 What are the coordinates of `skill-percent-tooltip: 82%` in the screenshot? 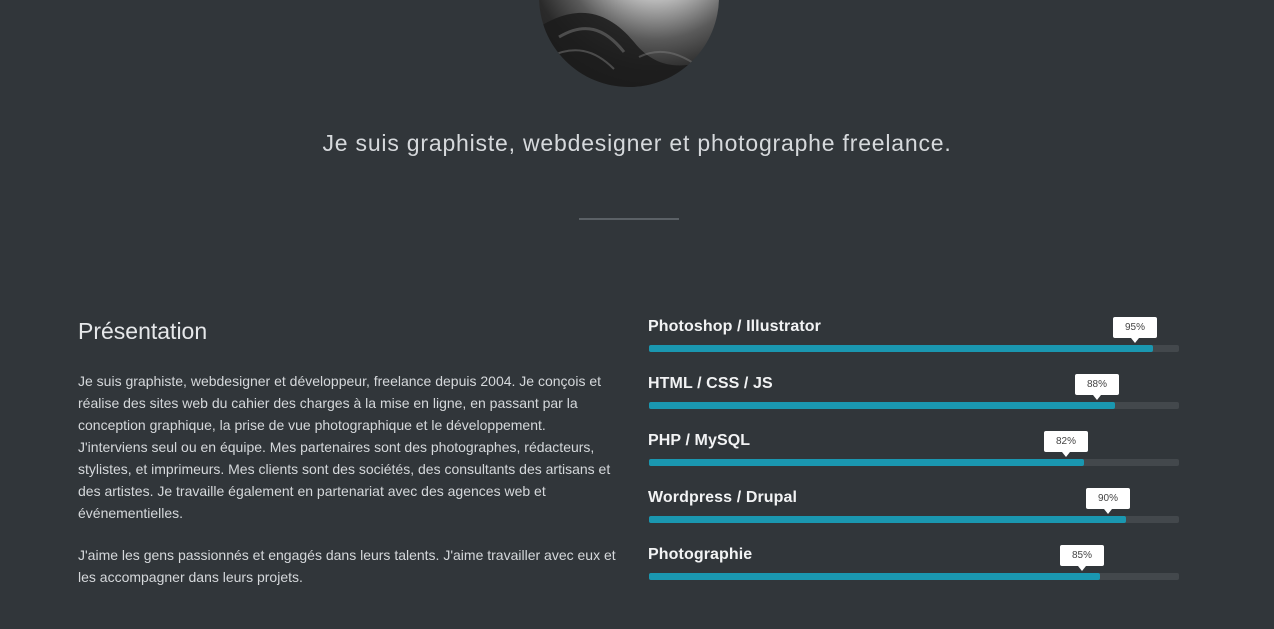 It's located at (1066, 444).